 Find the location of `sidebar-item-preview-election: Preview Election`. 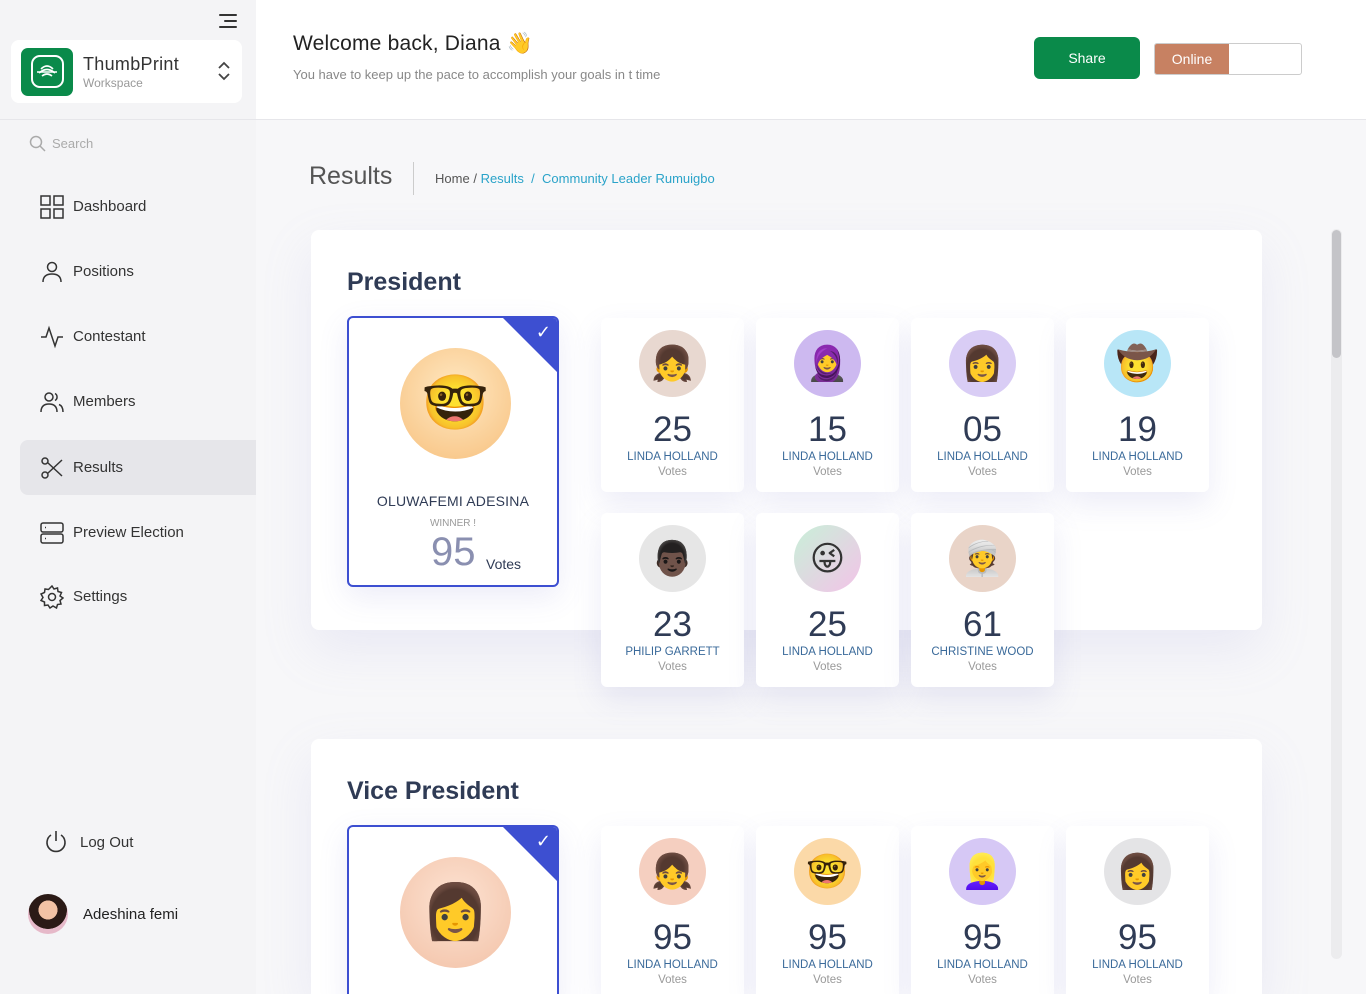

sidebar-item-preview-election: Preview Election is located at coordinates (138, 532).